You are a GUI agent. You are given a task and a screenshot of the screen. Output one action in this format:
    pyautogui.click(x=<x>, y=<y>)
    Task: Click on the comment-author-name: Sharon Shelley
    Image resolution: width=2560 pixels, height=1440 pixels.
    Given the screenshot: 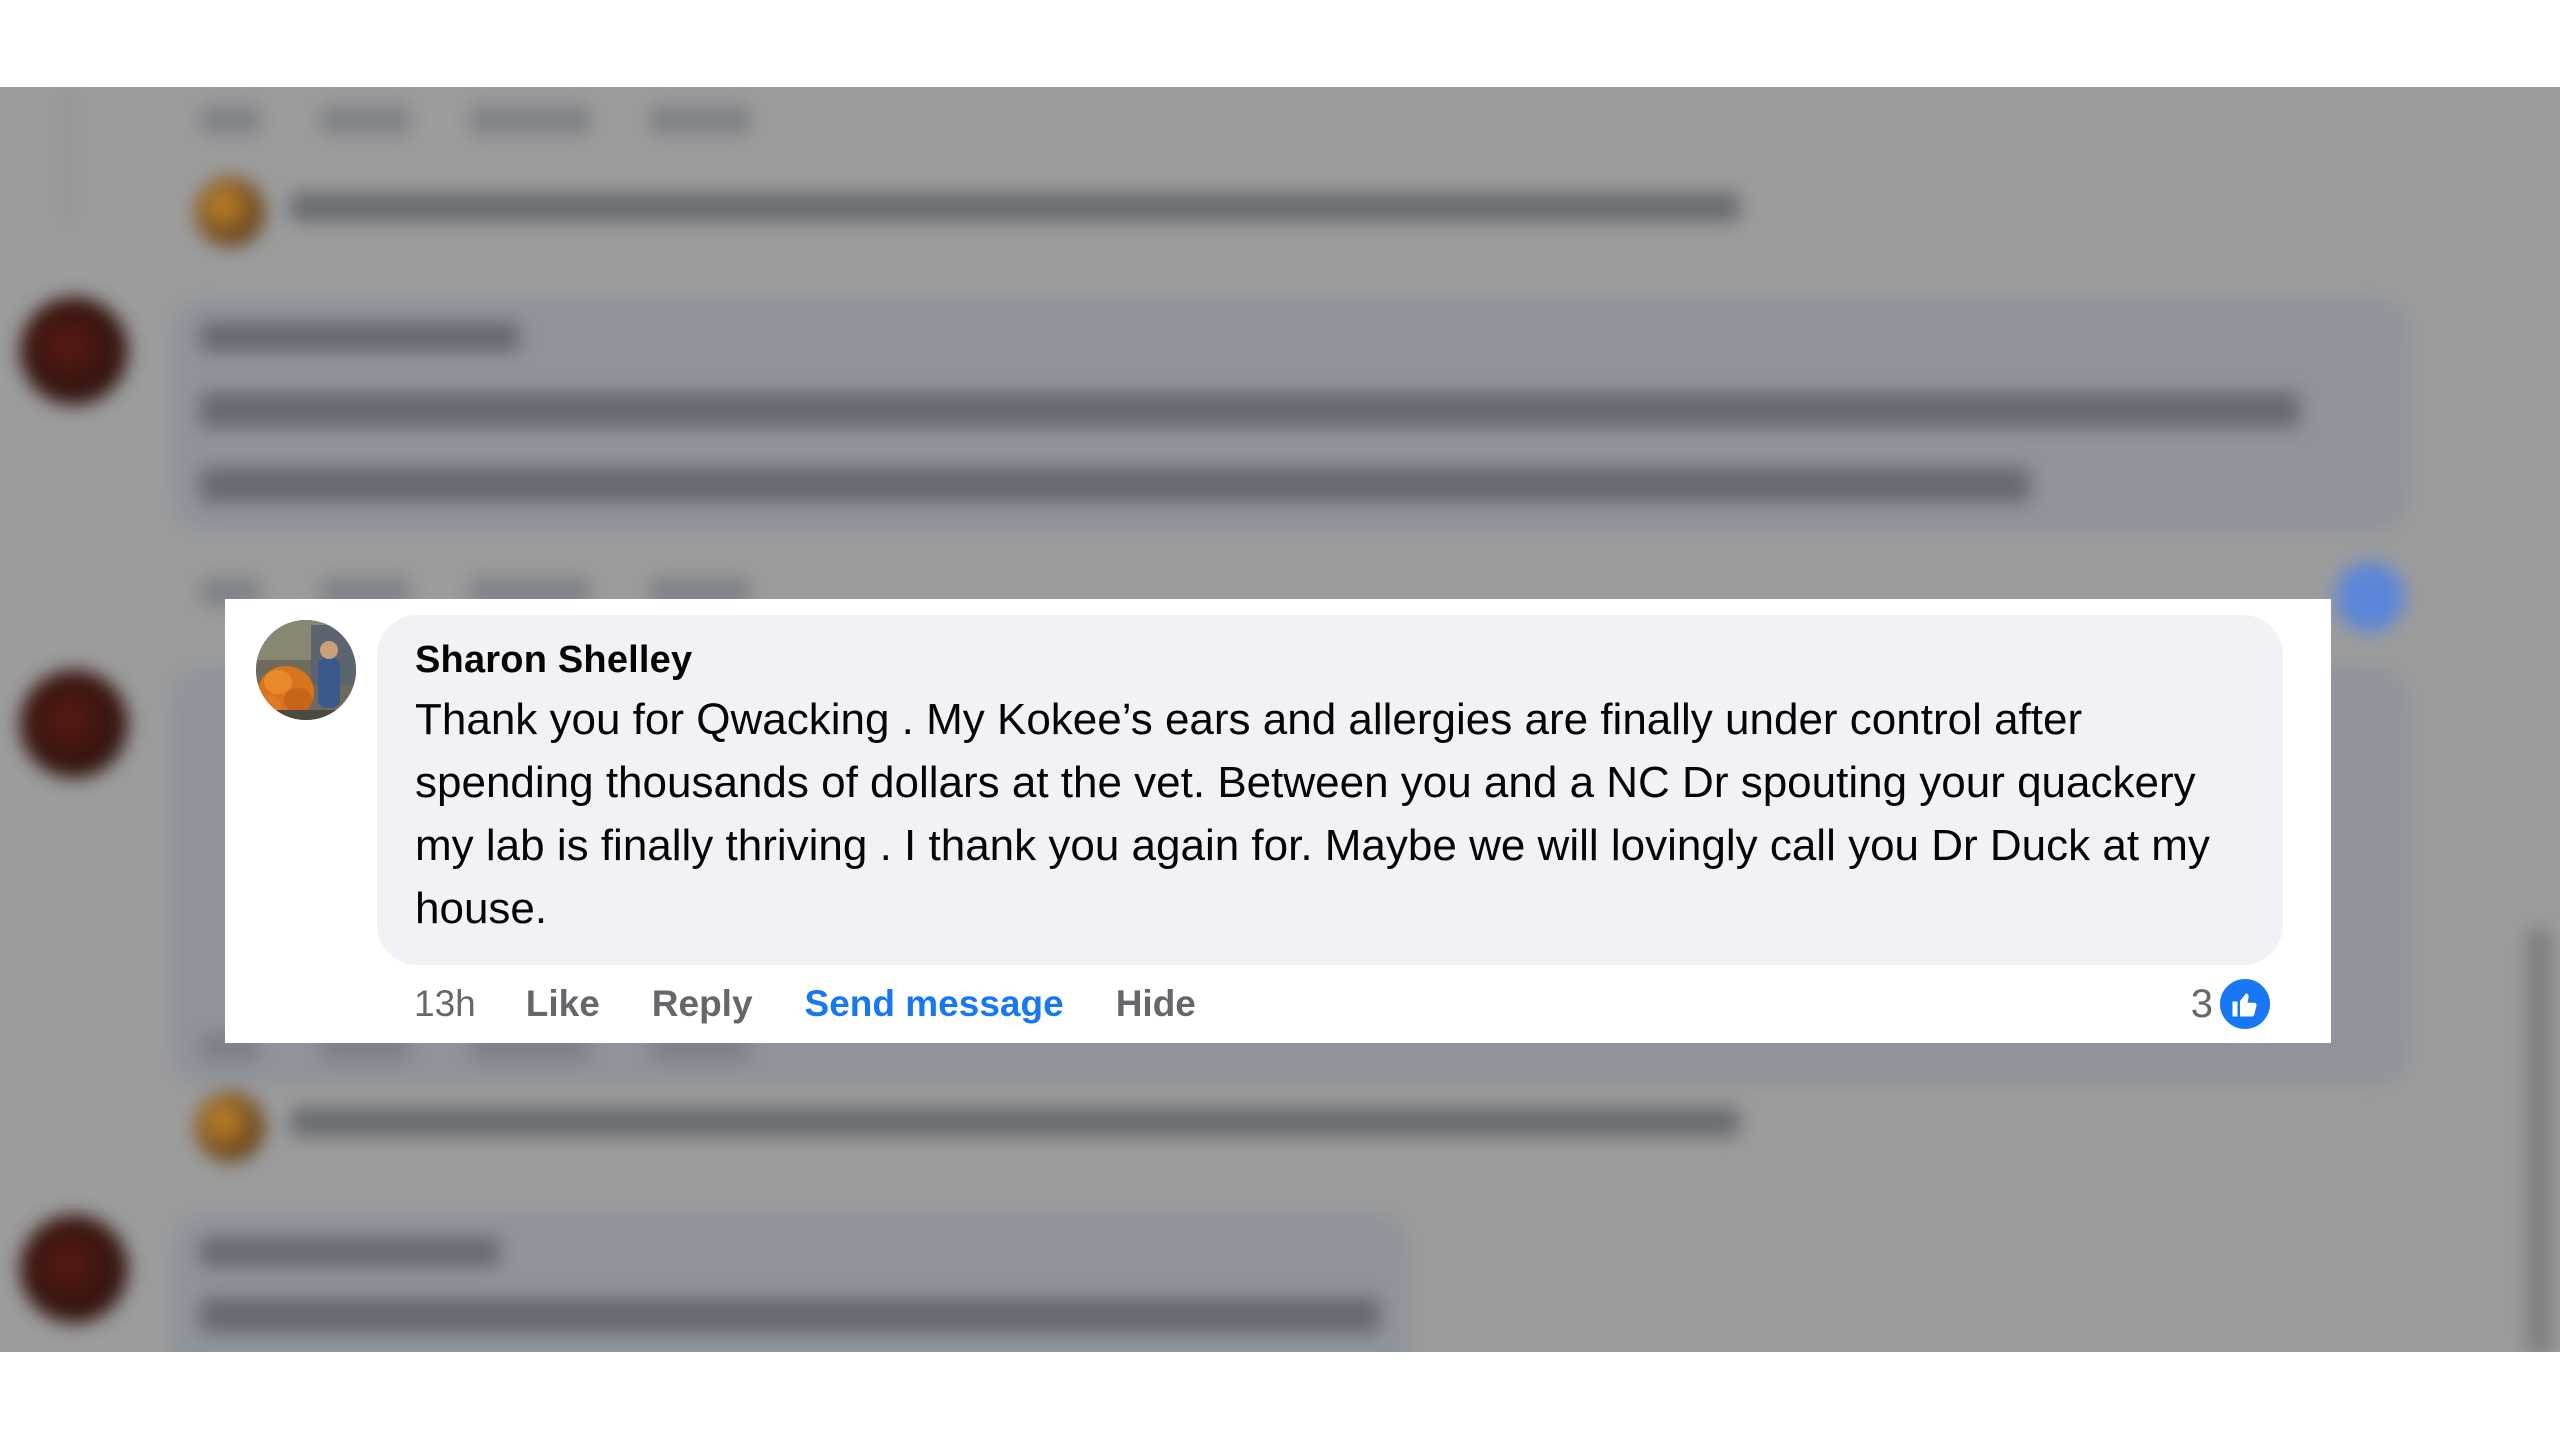 What is the action you would take?
    pyautogui.click(x=553, y=660)
    